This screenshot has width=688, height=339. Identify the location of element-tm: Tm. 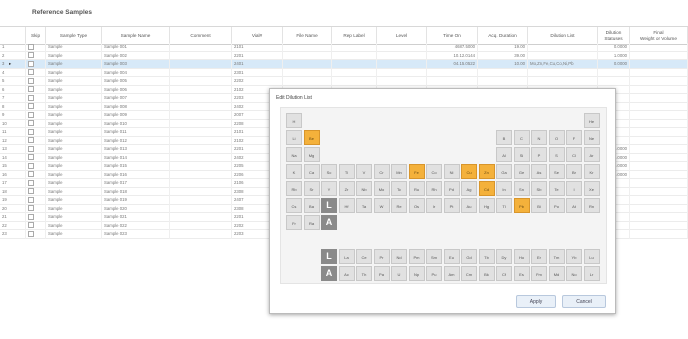
(556, 256).